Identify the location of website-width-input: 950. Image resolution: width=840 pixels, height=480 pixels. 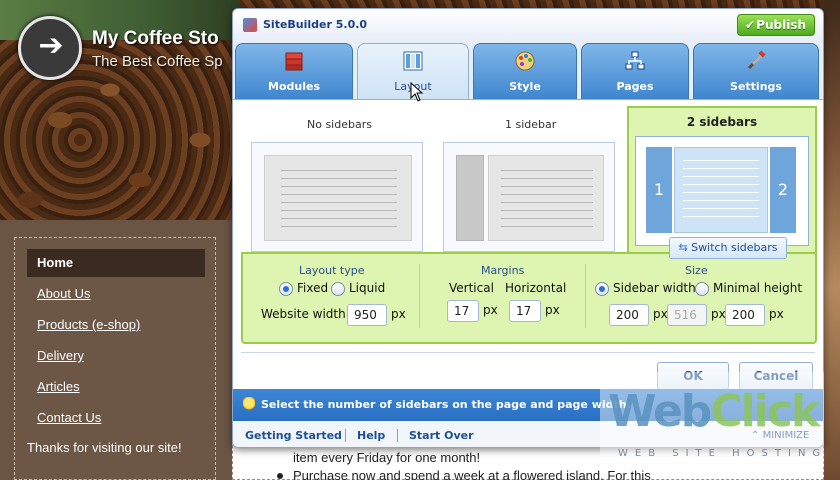
(367, 315).